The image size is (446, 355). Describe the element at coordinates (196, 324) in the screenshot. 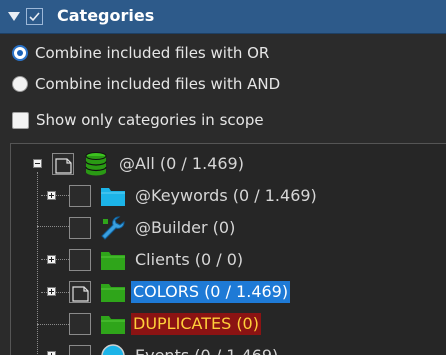

I see `tree-item-label: DUPLICATES (0)` at that location.